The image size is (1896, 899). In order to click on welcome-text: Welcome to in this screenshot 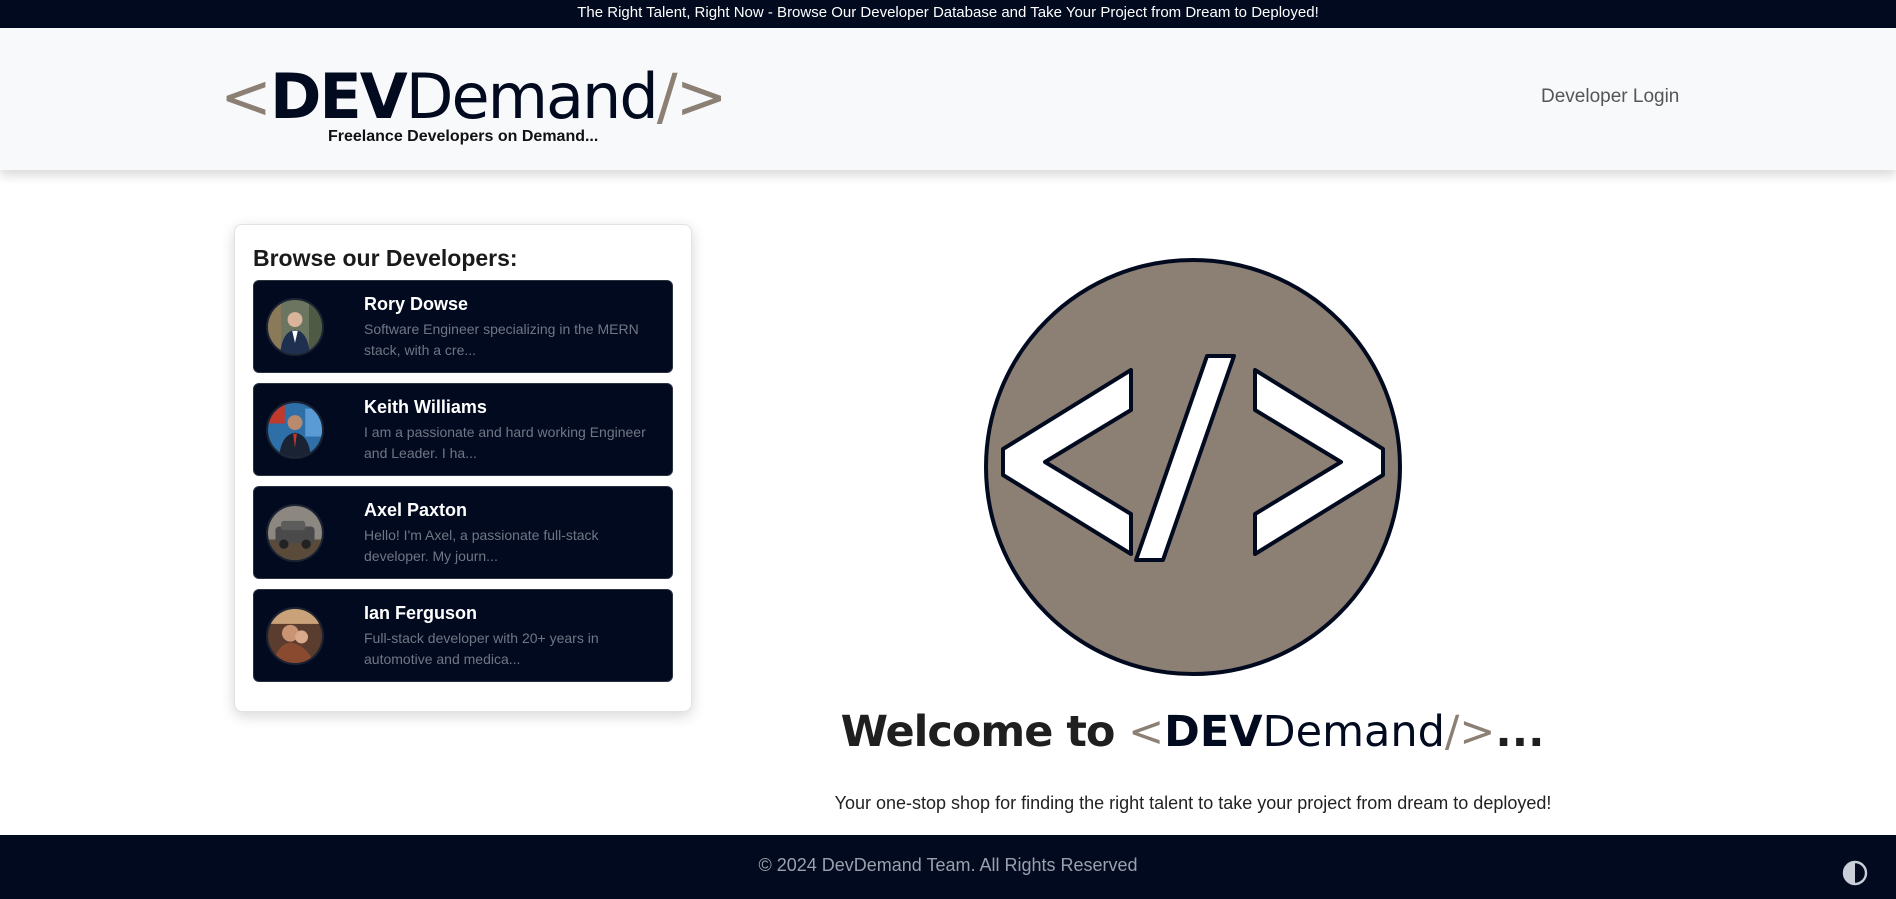, I will do `click(978, 732)`.